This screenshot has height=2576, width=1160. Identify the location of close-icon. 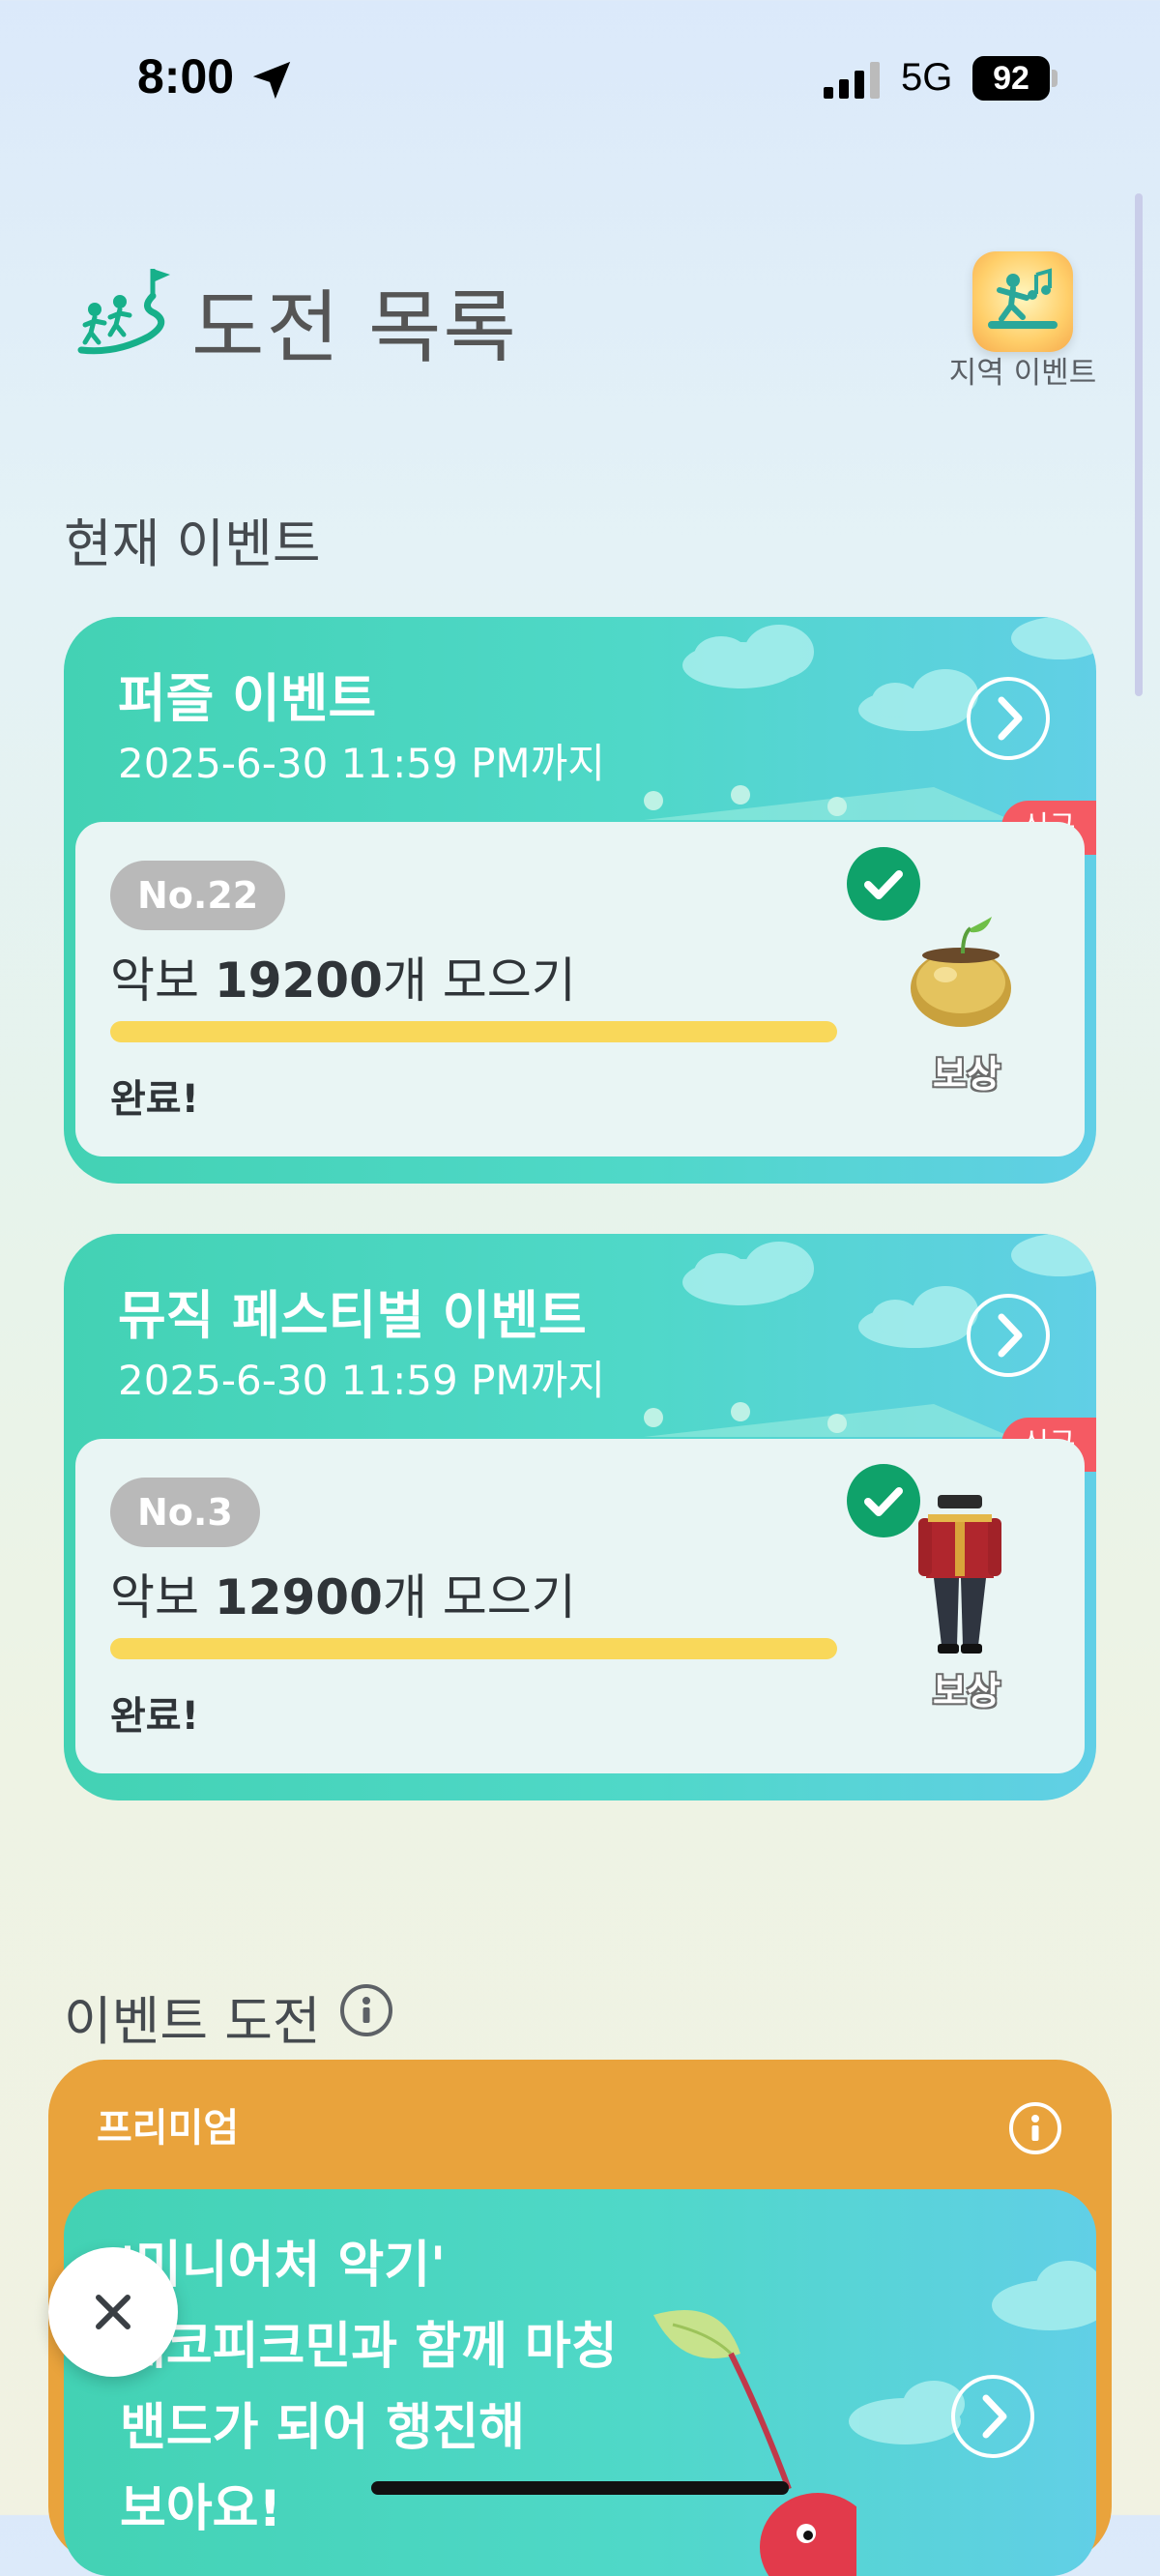
(113, 2312).